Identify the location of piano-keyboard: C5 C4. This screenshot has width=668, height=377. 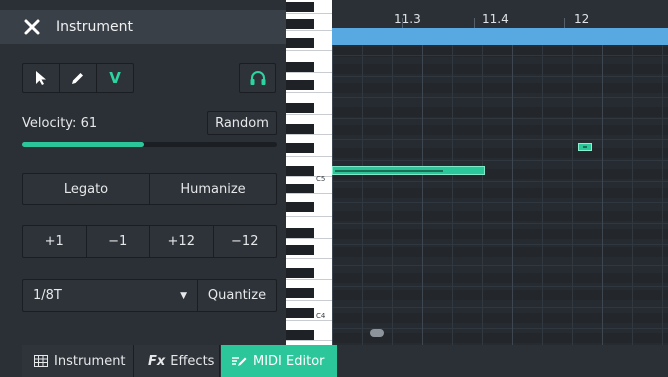
(309, 172).